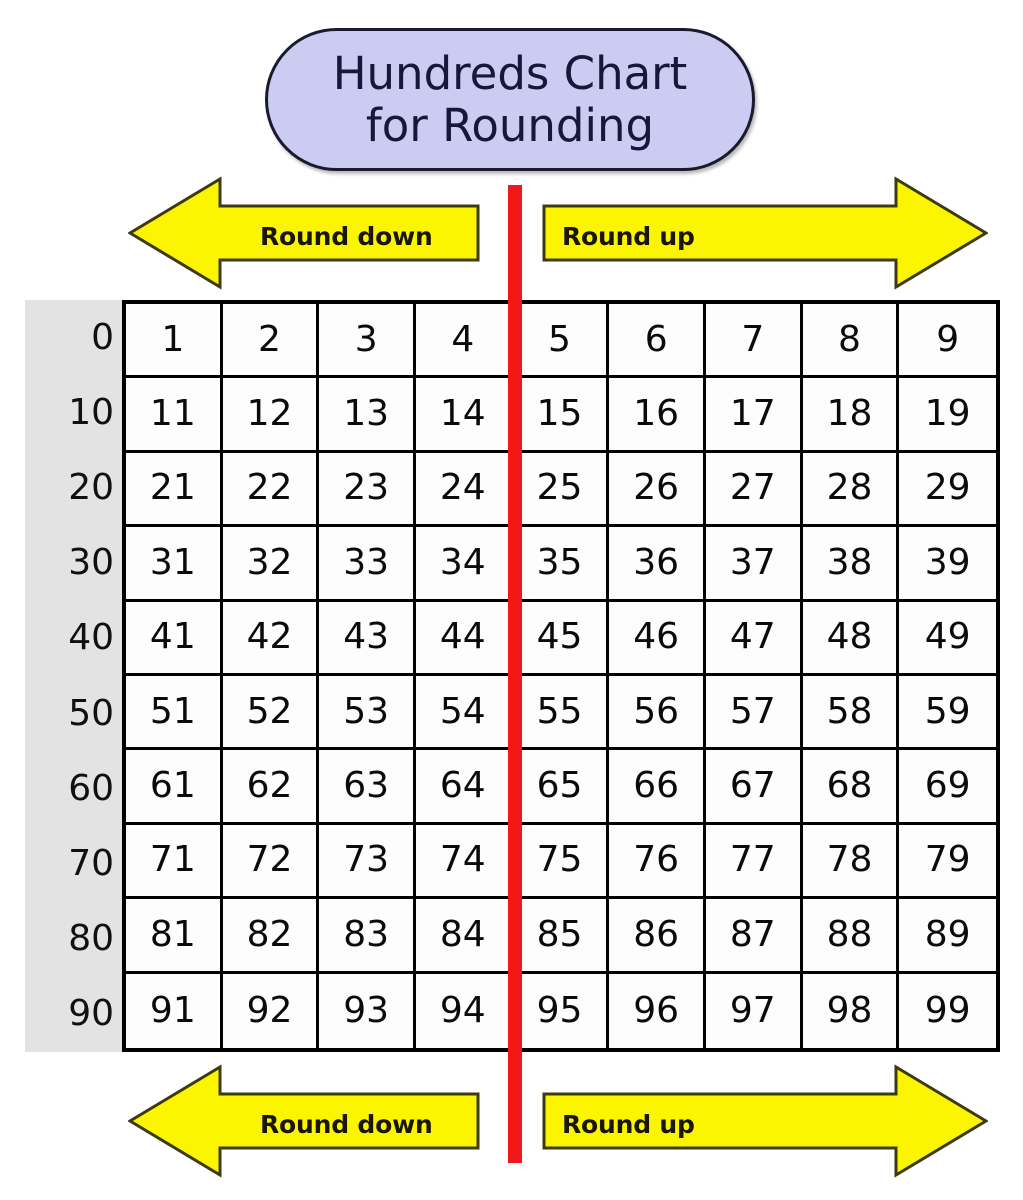  I want to click on number-cell: 74, so click(464, 862).